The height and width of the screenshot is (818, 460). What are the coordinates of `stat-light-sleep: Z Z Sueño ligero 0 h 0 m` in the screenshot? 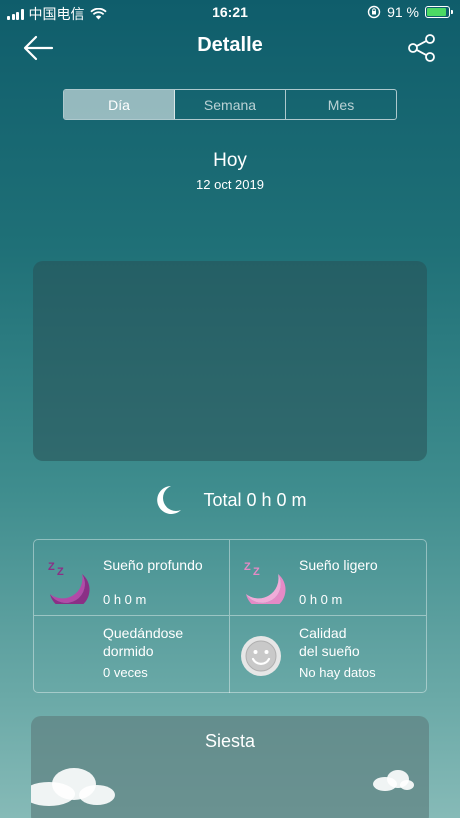 It's located at (328, 578).